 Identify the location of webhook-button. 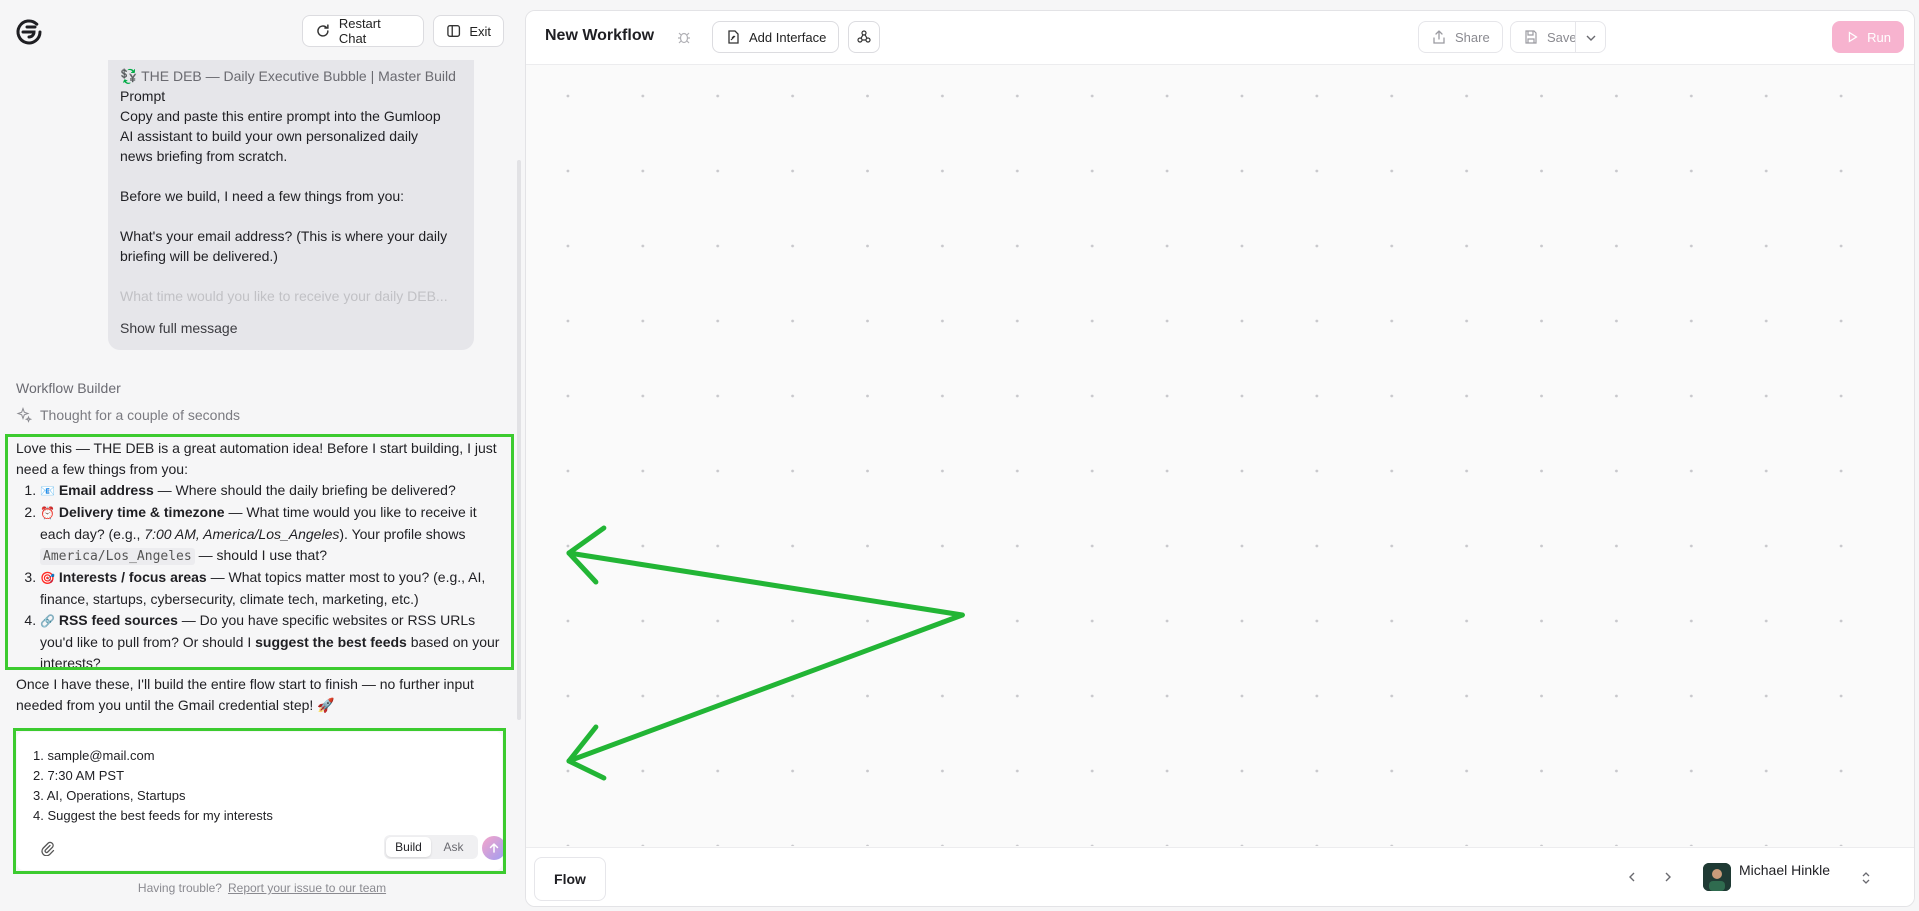
(864, 37).